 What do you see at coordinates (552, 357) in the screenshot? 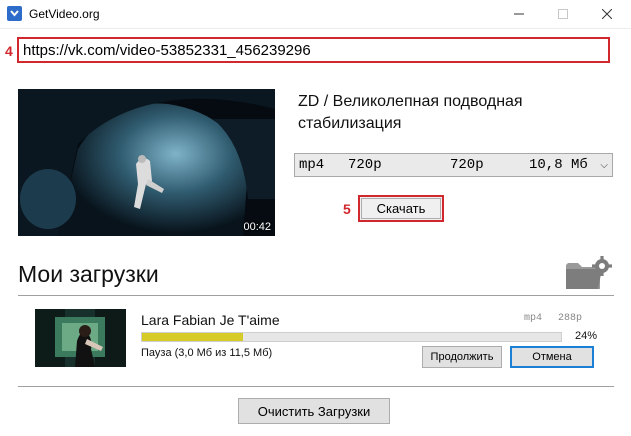
I see `cancel-button: Отмена` at bounding box center [552, 357].